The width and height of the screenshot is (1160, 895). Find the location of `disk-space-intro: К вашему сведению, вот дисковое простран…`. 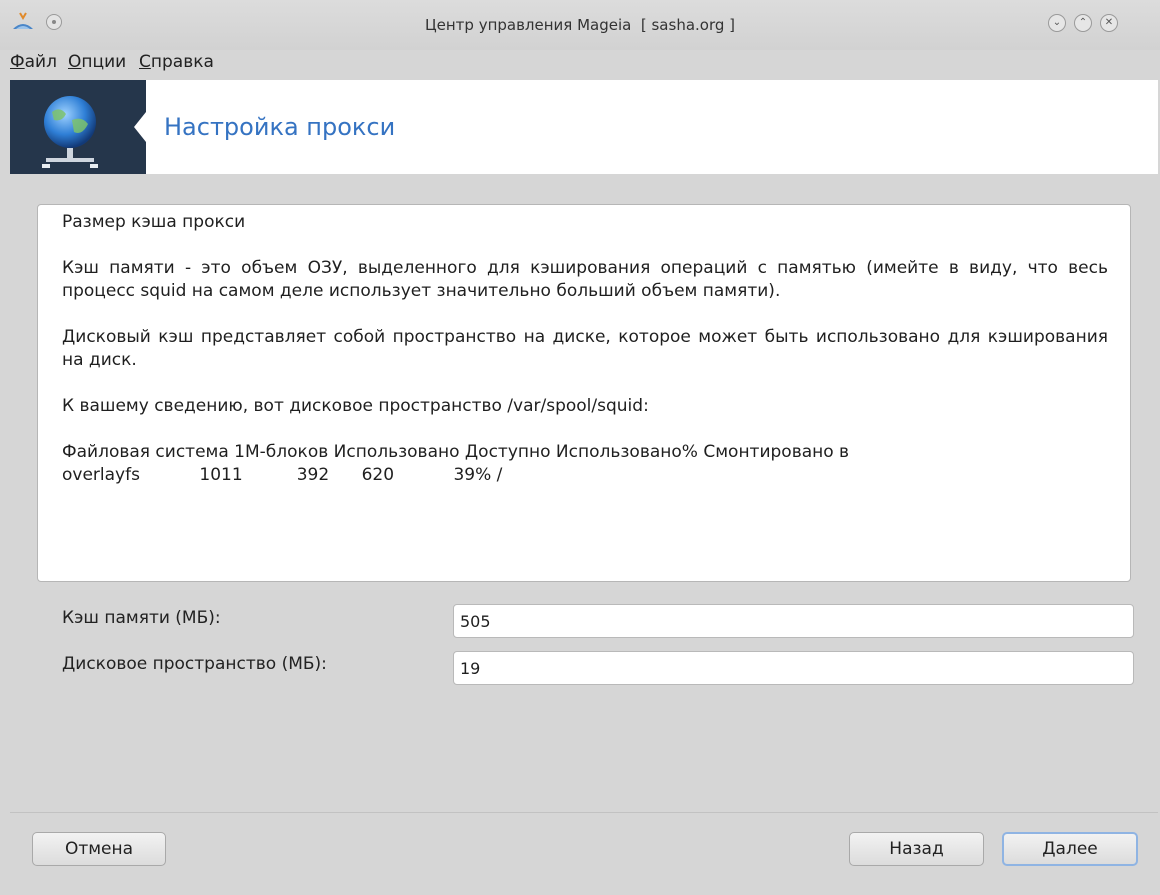

disk-space-intro: К вашему сведению, вот дисковое простран… is located at coordinates (355, 406).